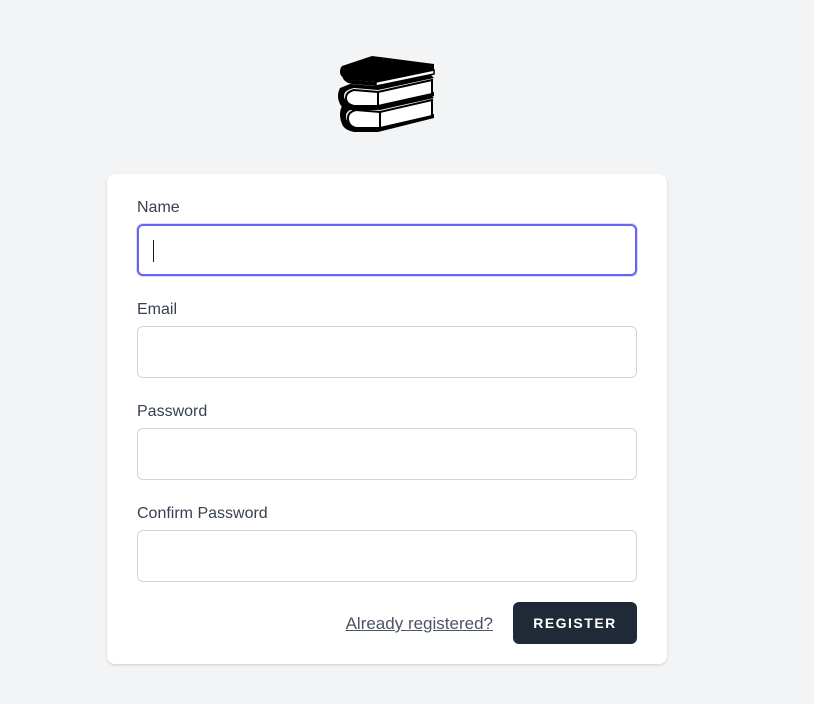 The image size is (814, 704). What do you see at coordinates (172, 411) in the screenshot?
I see `password-label: Password` at bounding box center [172, 411].